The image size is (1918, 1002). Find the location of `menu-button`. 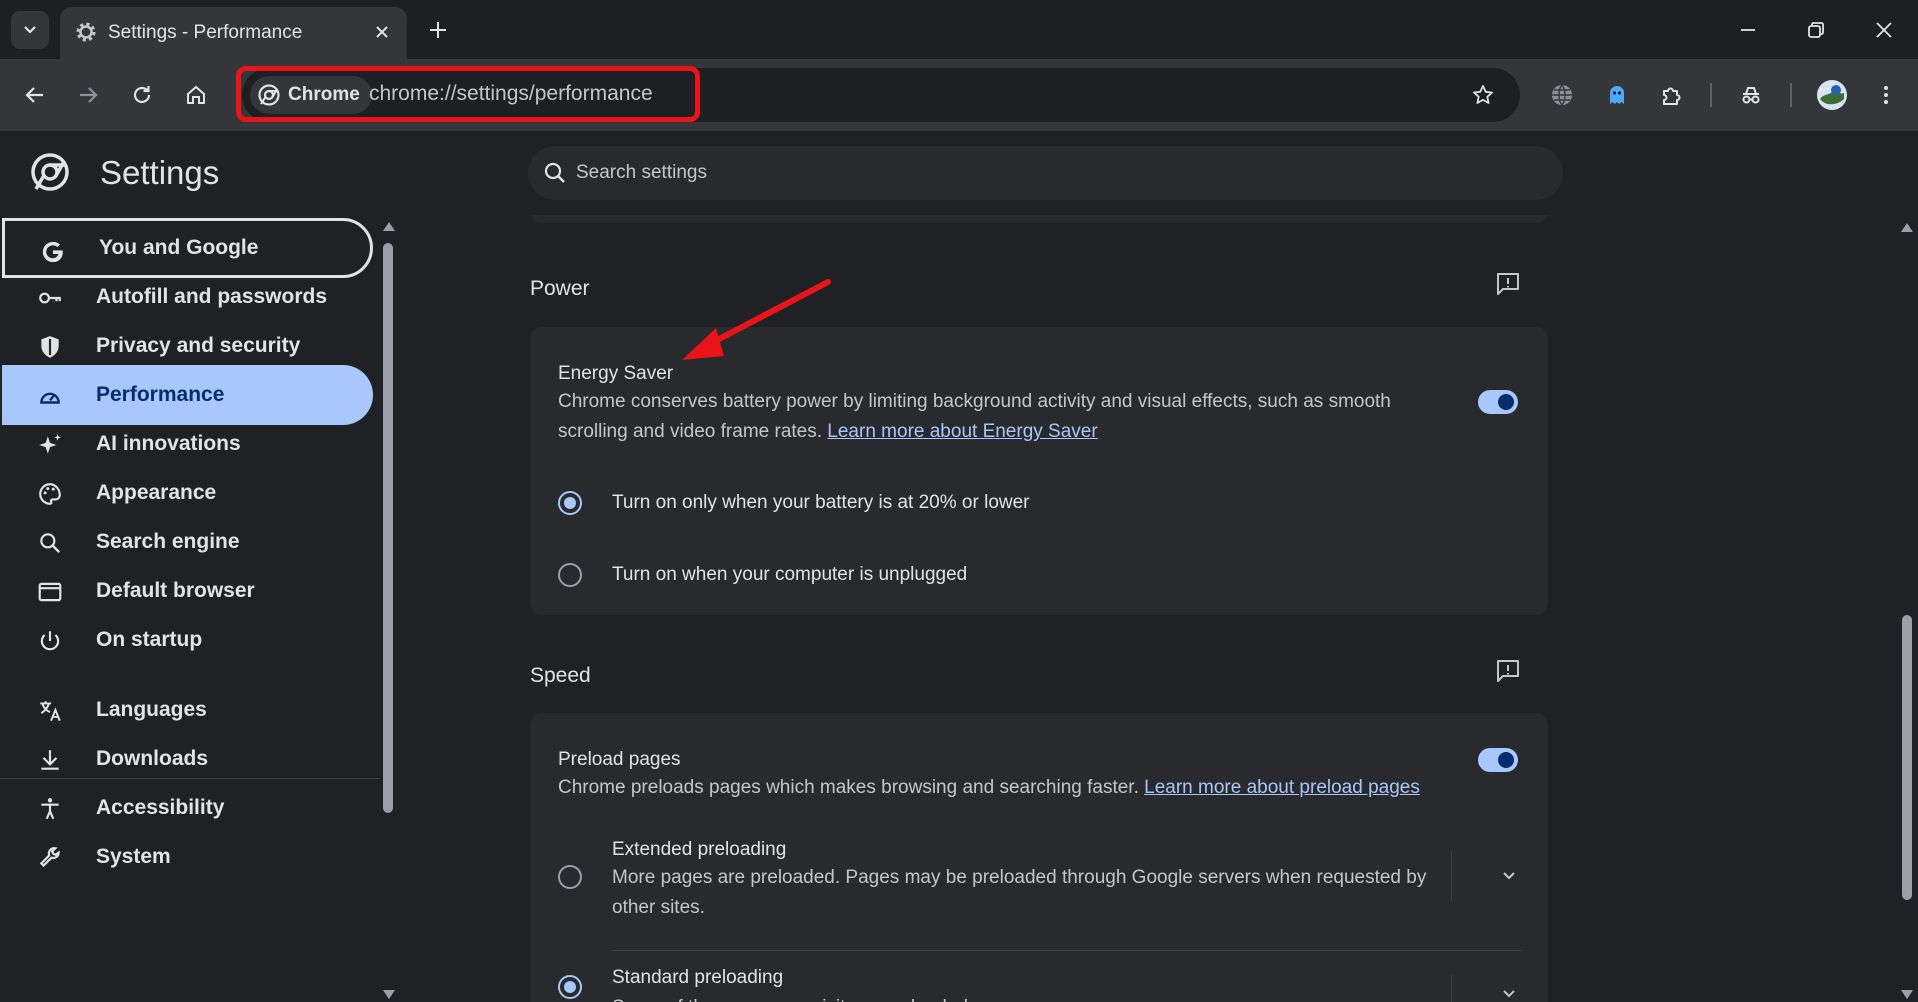

menu-button is located at coordinates (1886, 95).